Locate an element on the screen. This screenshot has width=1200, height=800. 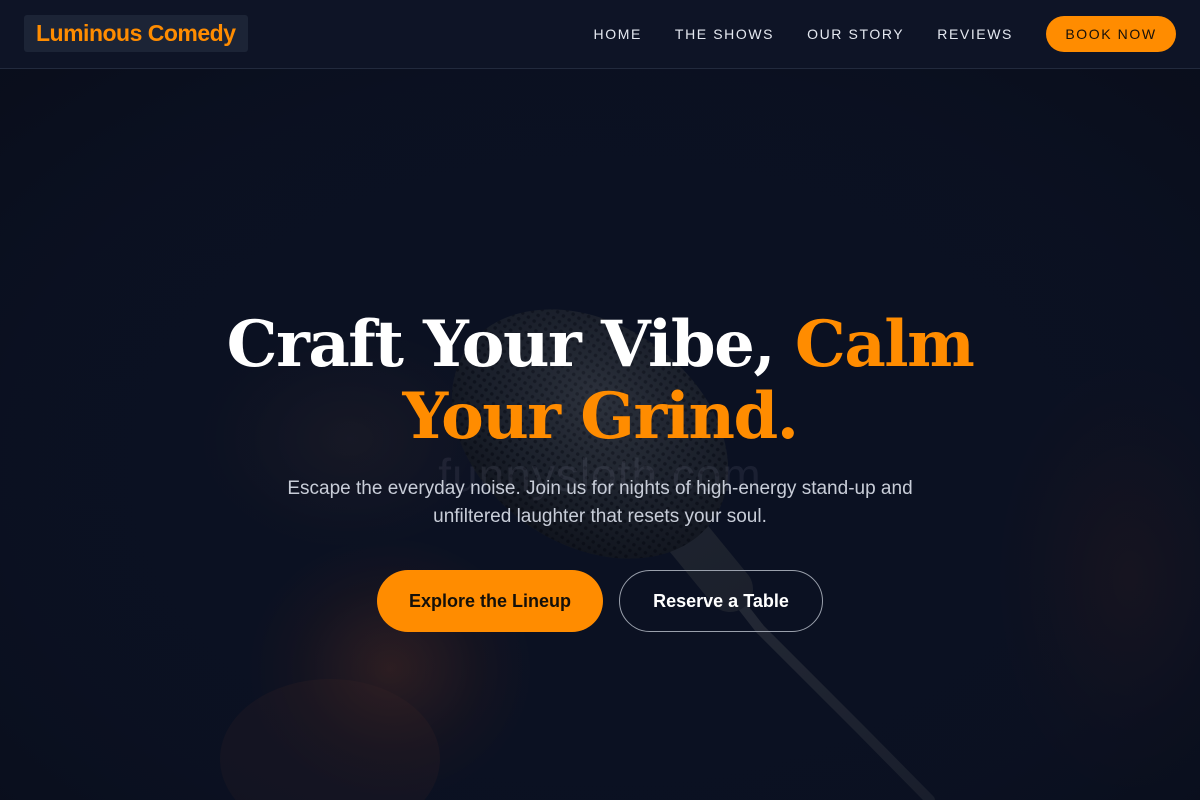
nav-link-home: HOME is located at coordinates (618, 34).